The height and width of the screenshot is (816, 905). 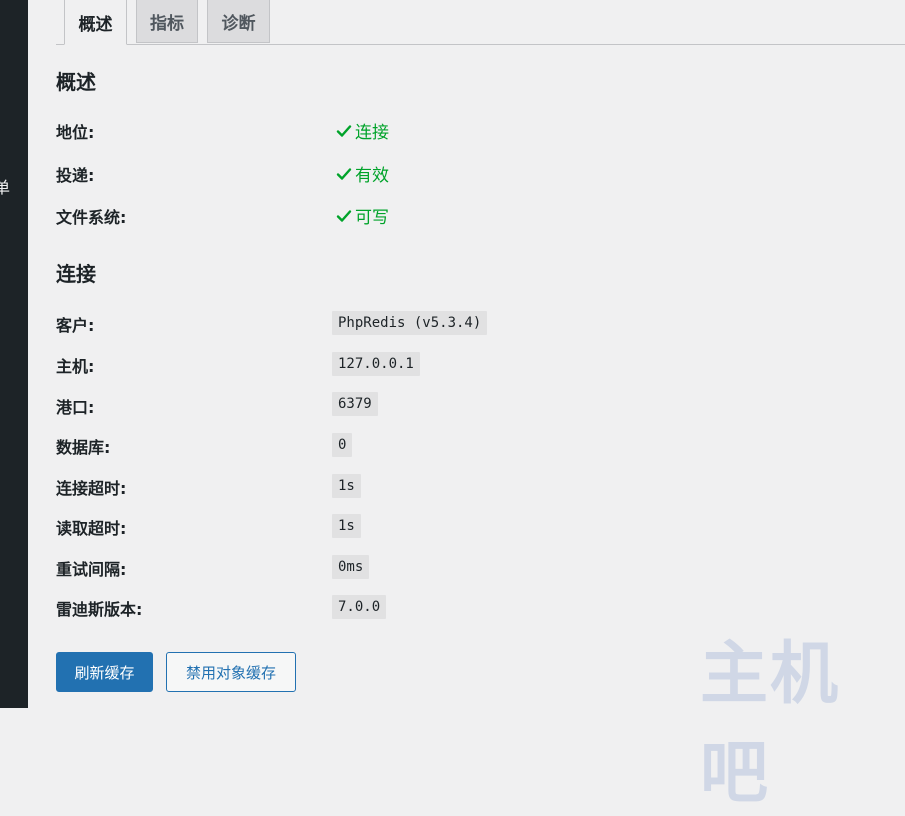 What do you see at coordinates (238, 21) in the screenshot?
I see `tab-diagnostics: 诊断` at bounding box center [238, 21].